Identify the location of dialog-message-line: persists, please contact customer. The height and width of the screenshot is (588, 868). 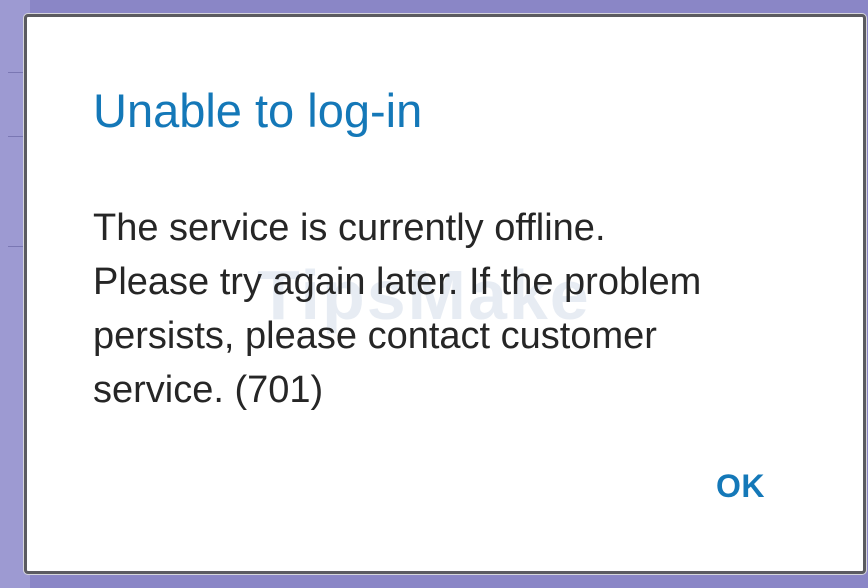
(375, 336).